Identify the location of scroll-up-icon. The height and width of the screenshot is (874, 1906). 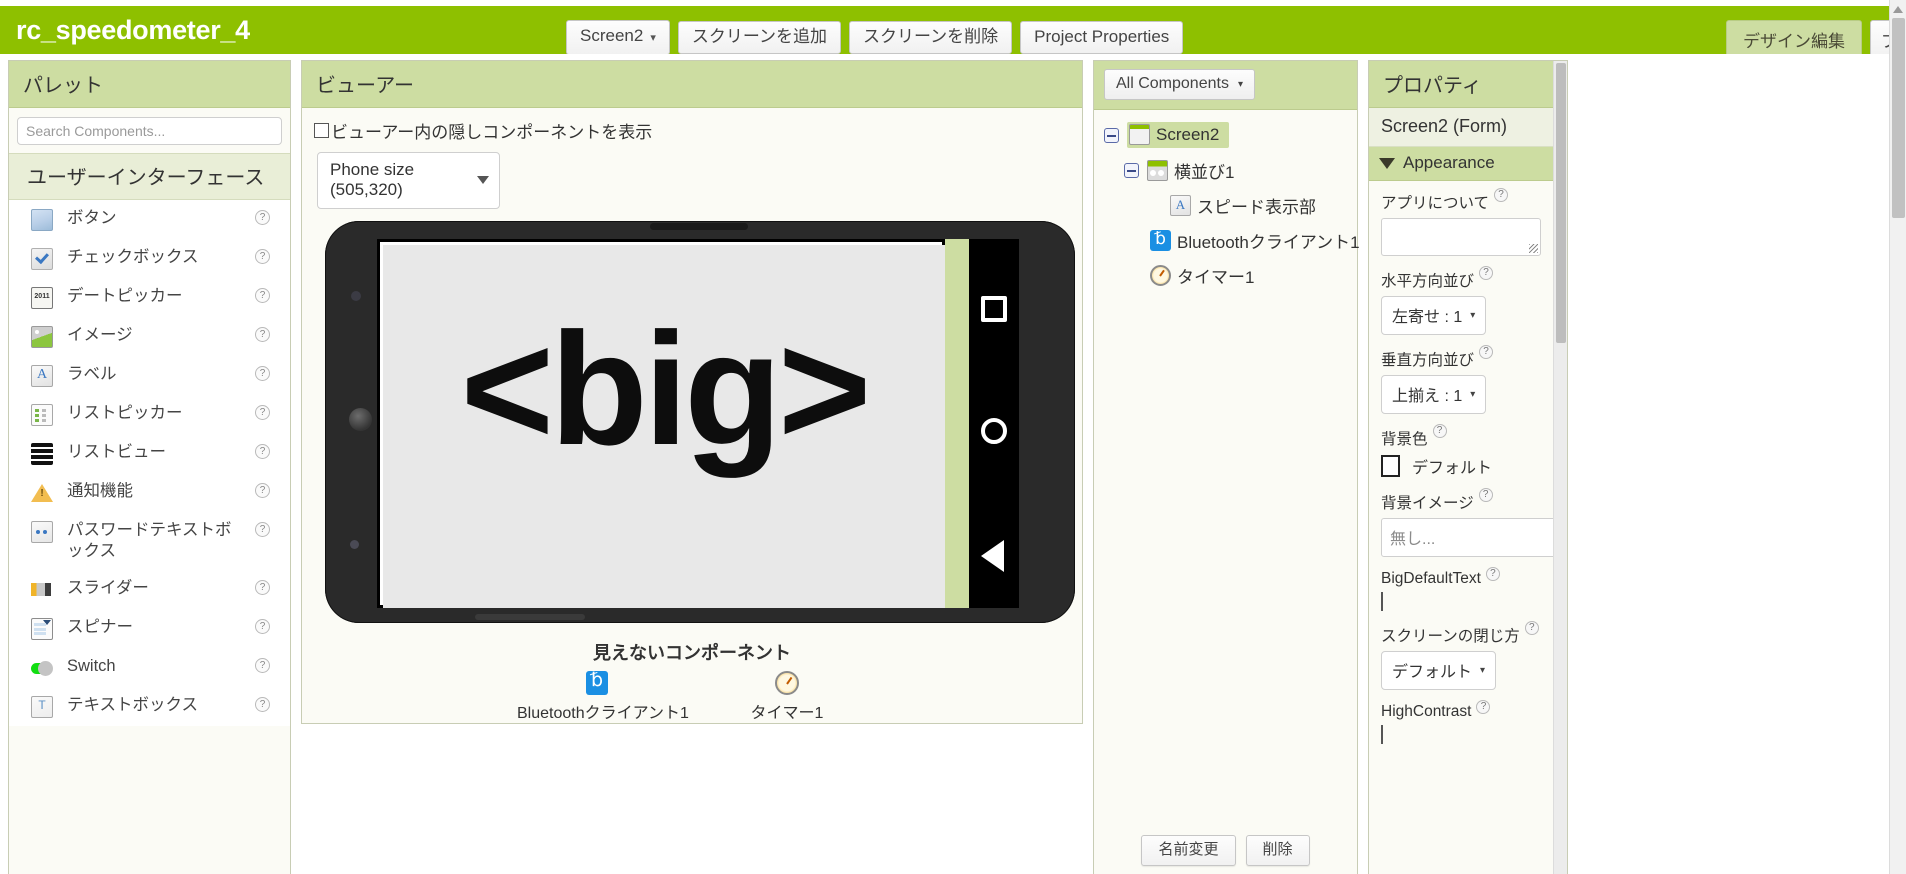
(1898, 9).